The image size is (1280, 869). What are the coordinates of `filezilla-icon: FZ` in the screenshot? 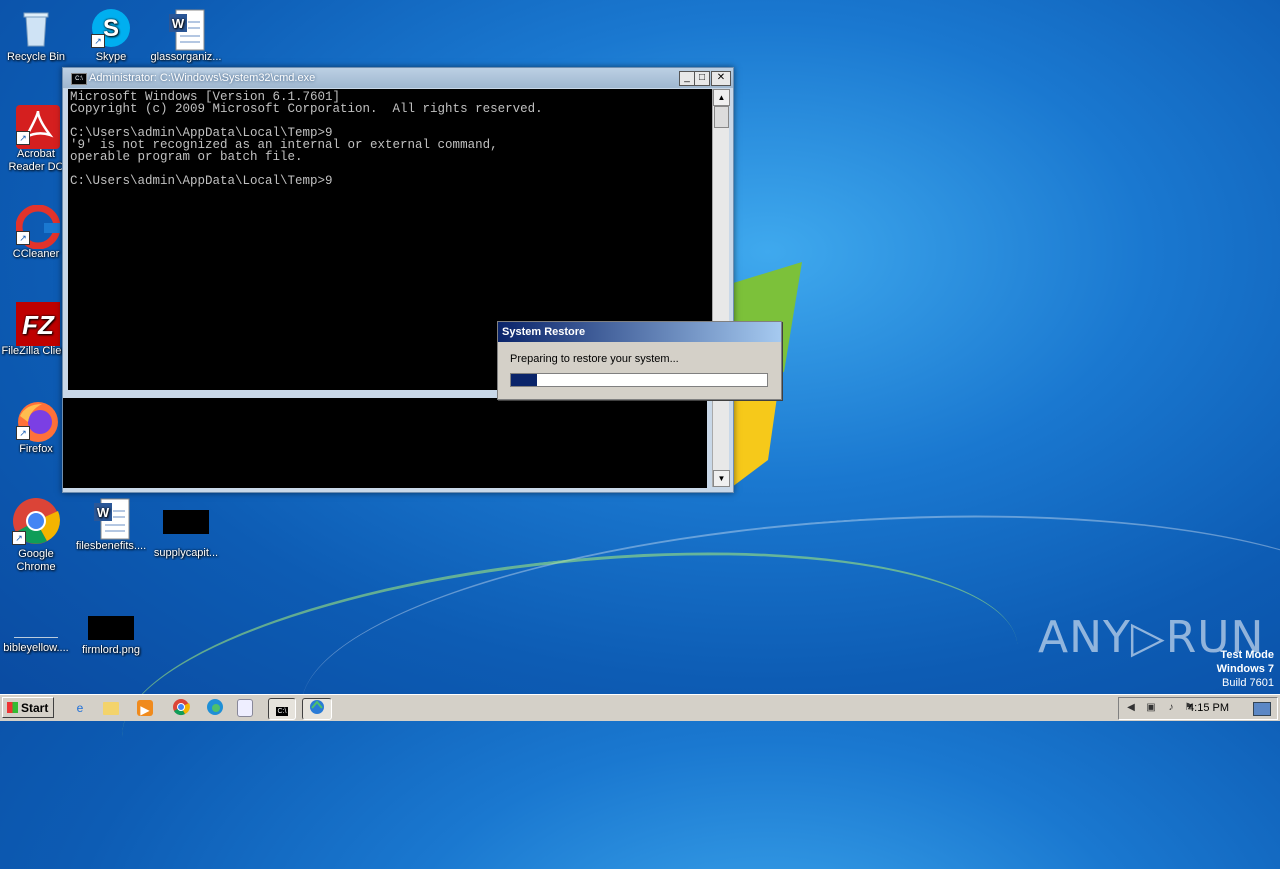 It's located at (38, 324).